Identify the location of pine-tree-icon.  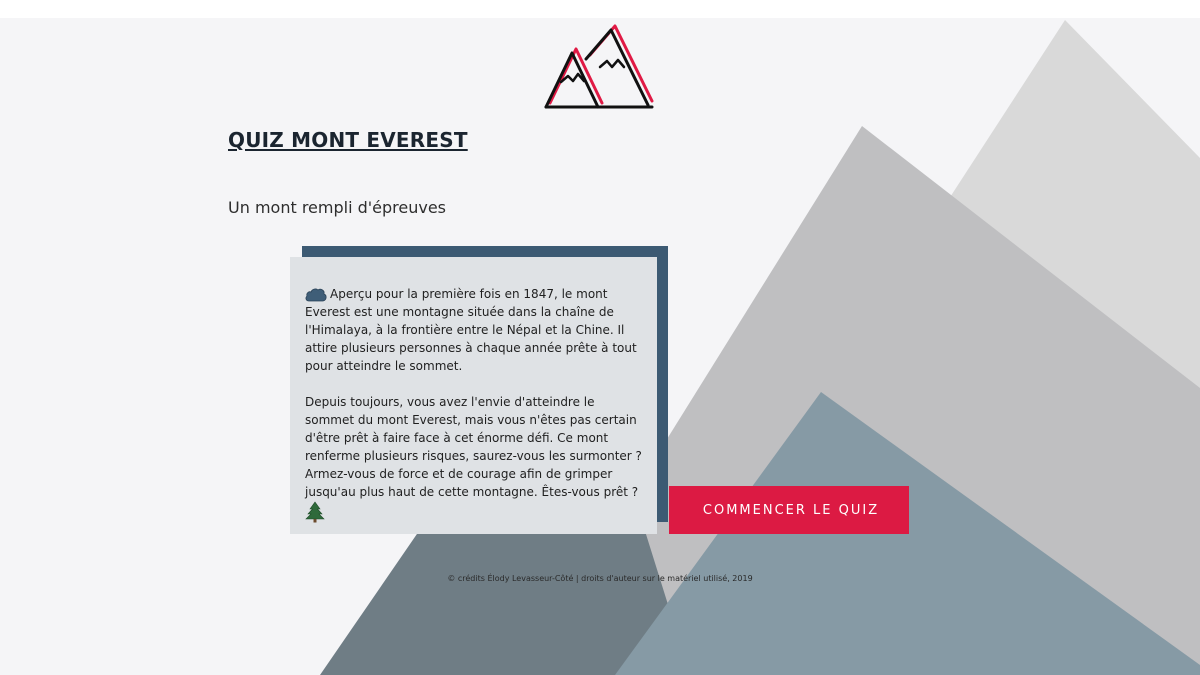
(315, 512).